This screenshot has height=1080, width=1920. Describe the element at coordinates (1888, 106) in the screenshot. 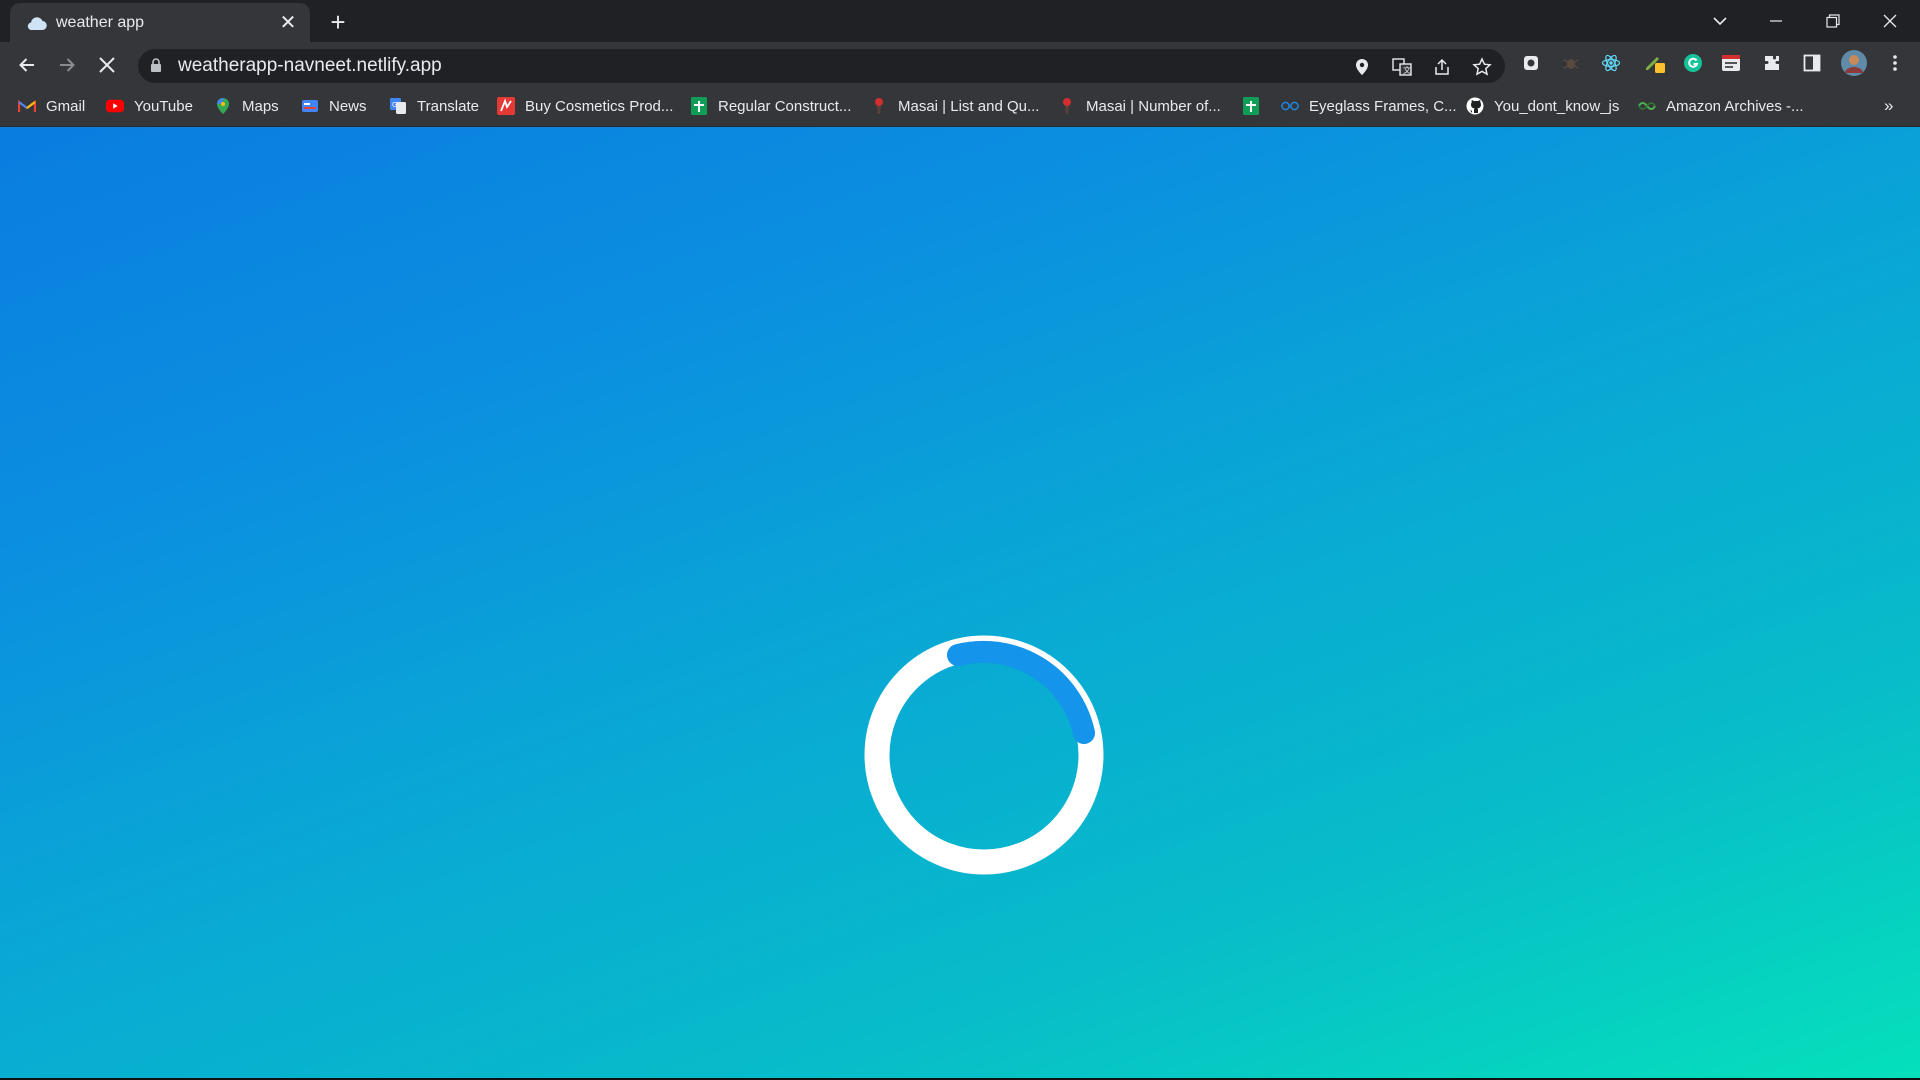

I see `bookmarks-overflow-button: »` at that location.